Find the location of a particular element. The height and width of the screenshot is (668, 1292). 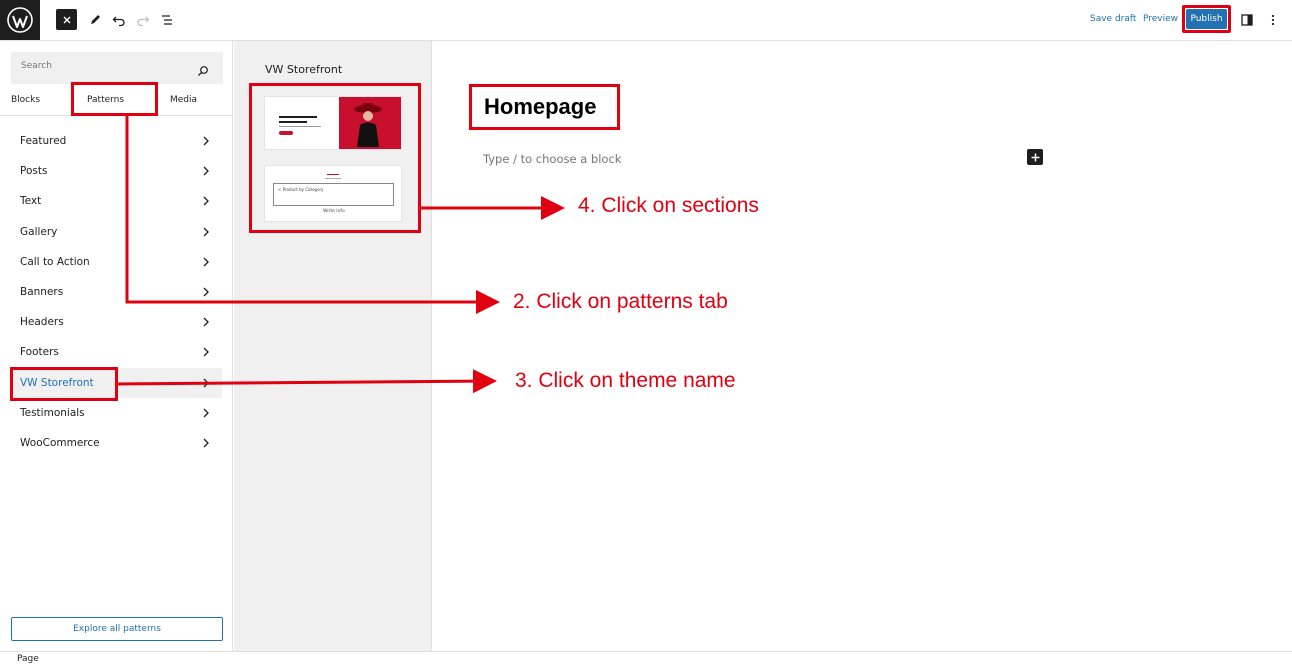

redo-icon is located at coordinates (143, 21).